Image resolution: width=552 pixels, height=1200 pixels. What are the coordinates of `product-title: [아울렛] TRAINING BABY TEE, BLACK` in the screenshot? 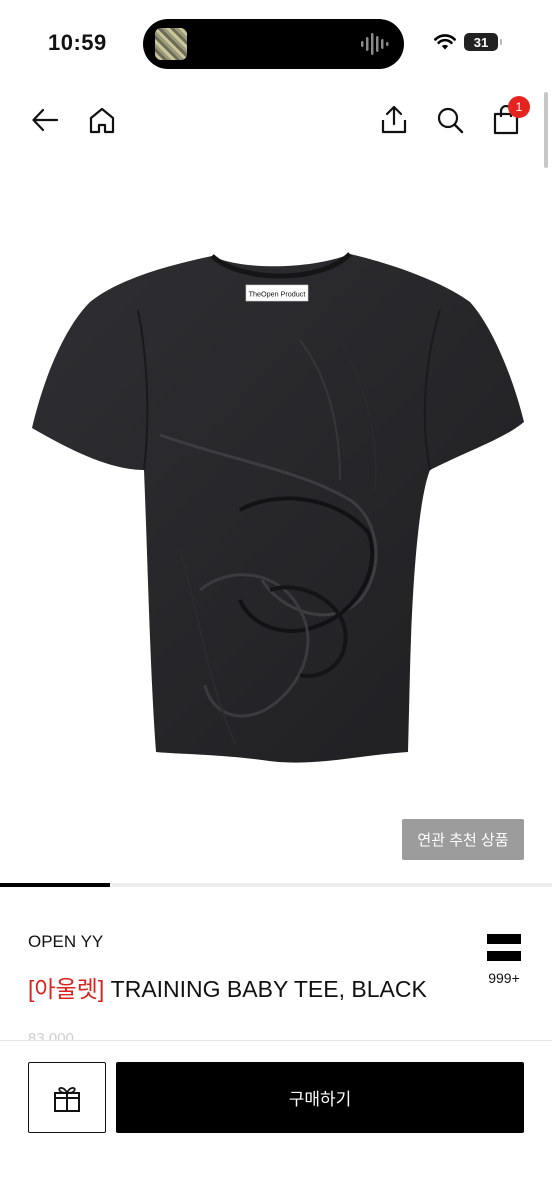 It's located at (227, 987).